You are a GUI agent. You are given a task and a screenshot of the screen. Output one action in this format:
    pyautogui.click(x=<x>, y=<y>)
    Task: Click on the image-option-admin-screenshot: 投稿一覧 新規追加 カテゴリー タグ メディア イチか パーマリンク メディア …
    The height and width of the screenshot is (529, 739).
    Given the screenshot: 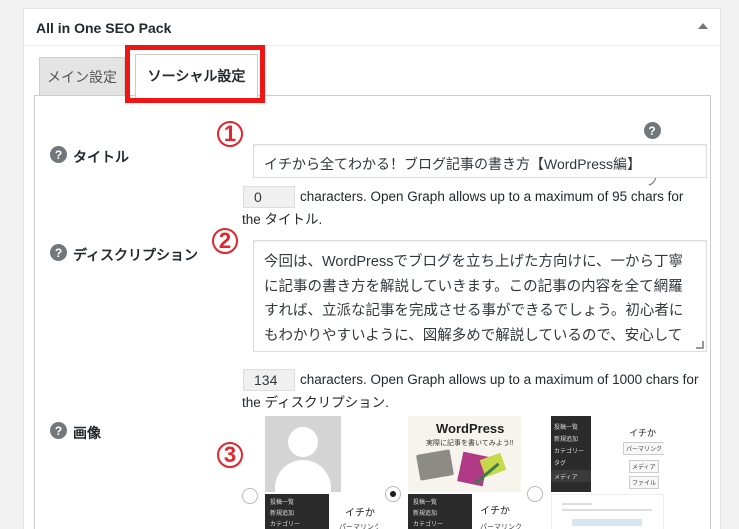 What is the action you would take?
    pyautogui.click(x=607, y=454)
    